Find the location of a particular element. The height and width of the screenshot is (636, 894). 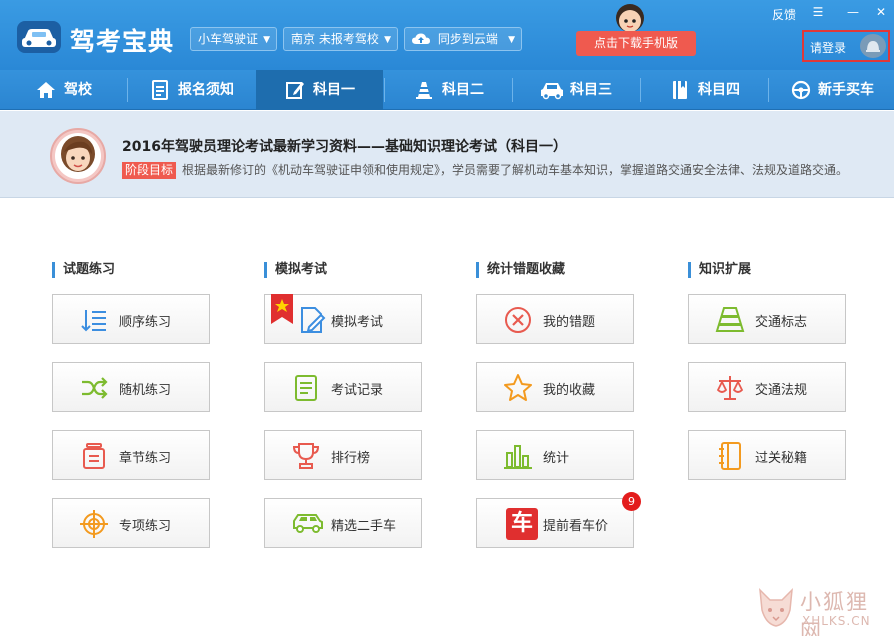

card-label: 我的错题 is located at coordinates (569, 322).